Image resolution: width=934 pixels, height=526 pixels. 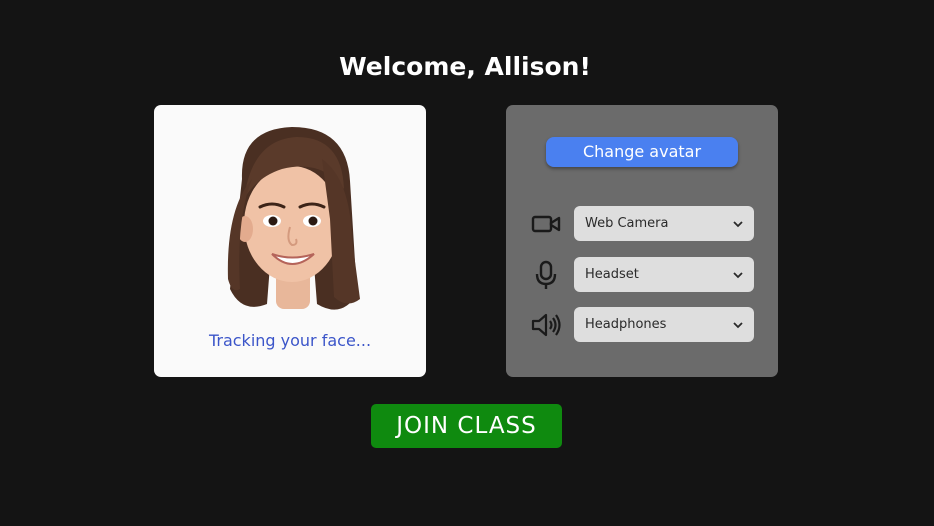 I want to click on speaker-select: Headphones, so click(x=664, y=324).